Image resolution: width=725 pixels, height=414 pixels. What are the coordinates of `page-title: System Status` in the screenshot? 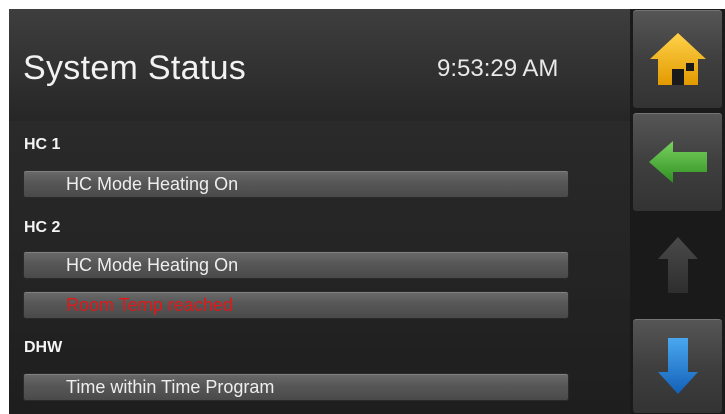 It's located at (135, 68).